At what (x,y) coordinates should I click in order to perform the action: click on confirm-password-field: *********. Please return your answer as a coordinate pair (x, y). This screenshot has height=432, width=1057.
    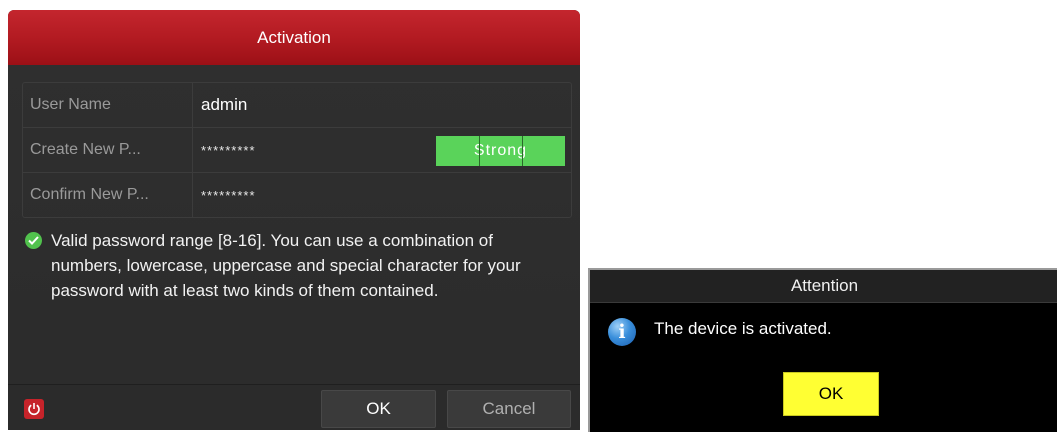
    Looking at the image, I should click on (382, 195).